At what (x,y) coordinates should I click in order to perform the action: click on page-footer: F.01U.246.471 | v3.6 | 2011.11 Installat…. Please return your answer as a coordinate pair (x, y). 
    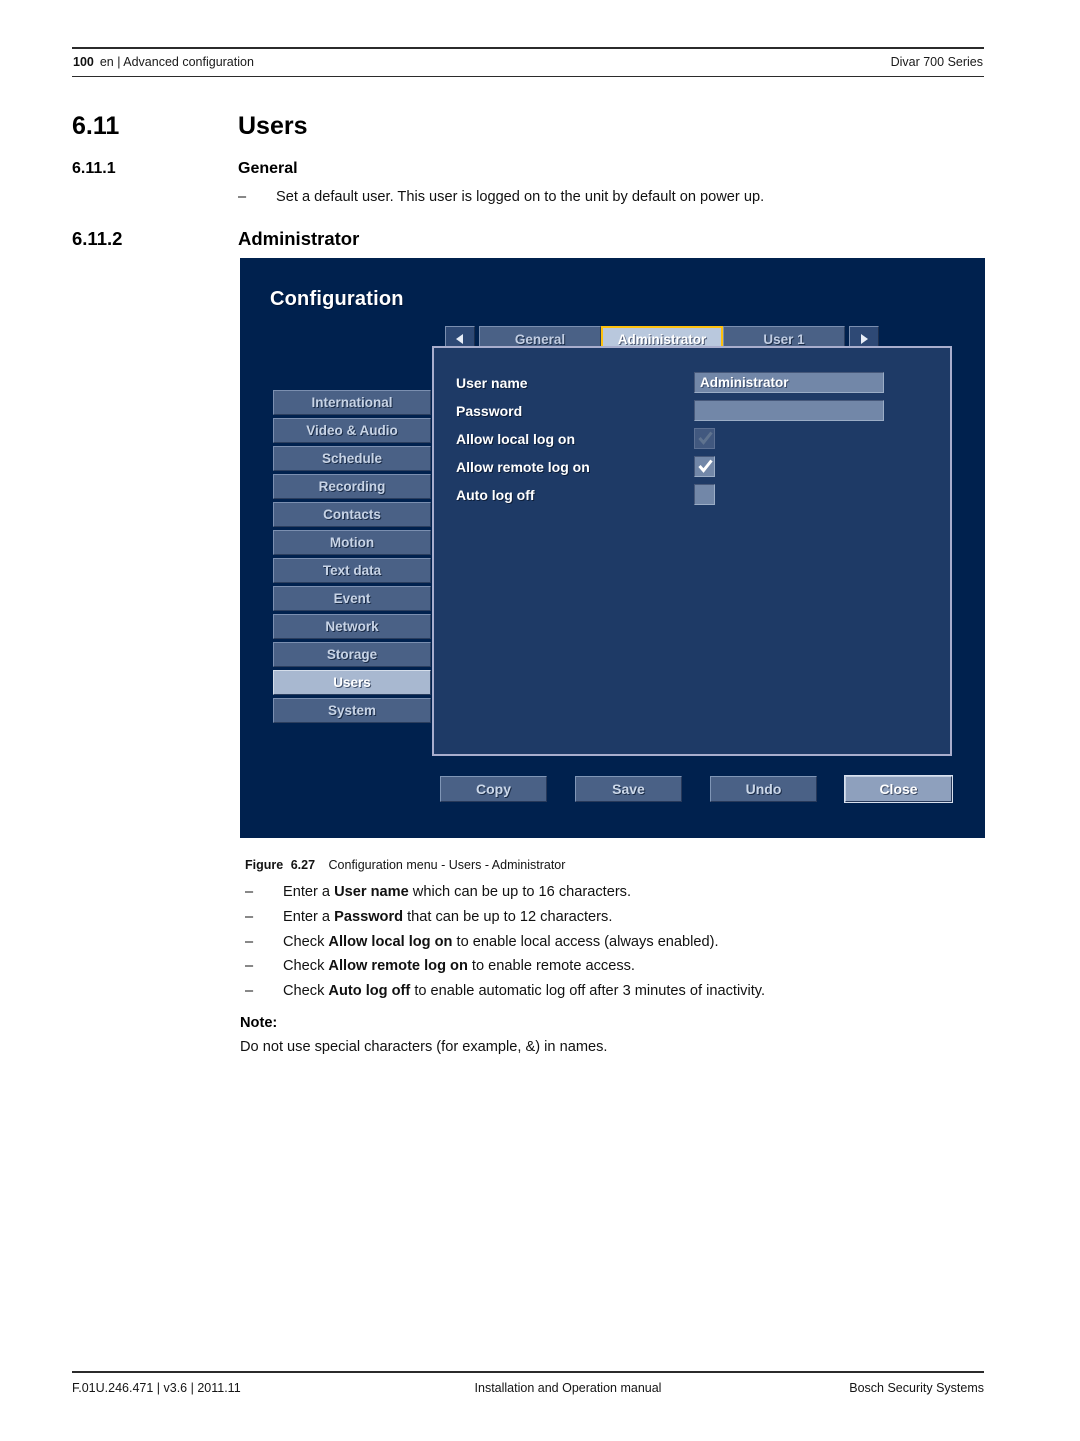
    Looking at the image, I should click on (528, 1383).